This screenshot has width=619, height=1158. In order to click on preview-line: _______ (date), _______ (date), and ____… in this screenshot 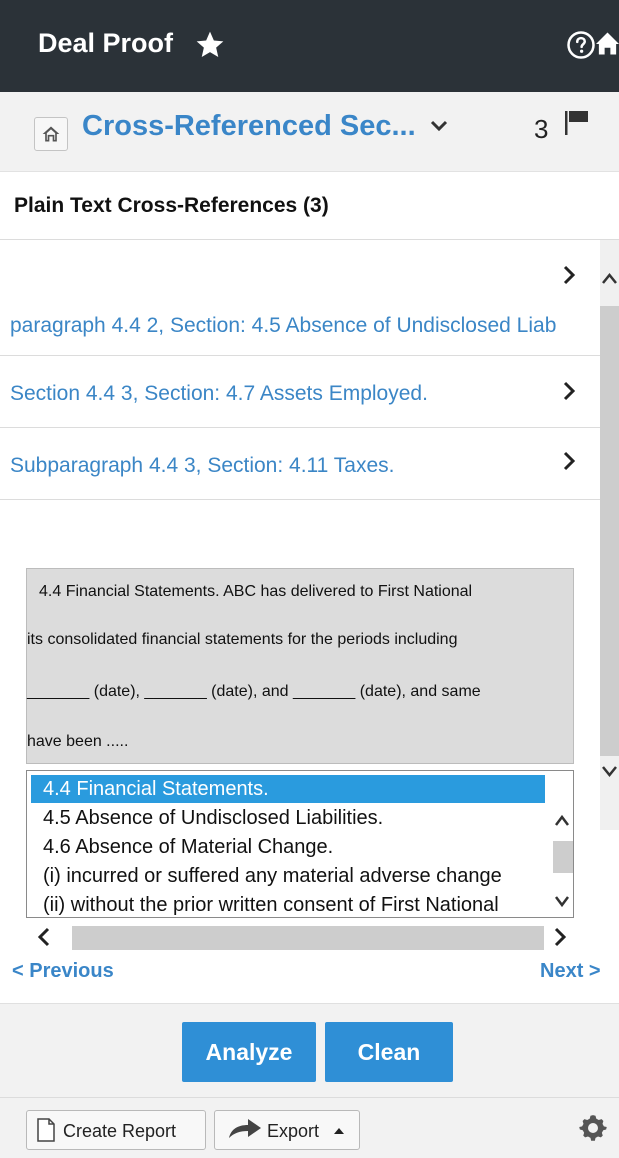, I will do `click(254, 691)`.